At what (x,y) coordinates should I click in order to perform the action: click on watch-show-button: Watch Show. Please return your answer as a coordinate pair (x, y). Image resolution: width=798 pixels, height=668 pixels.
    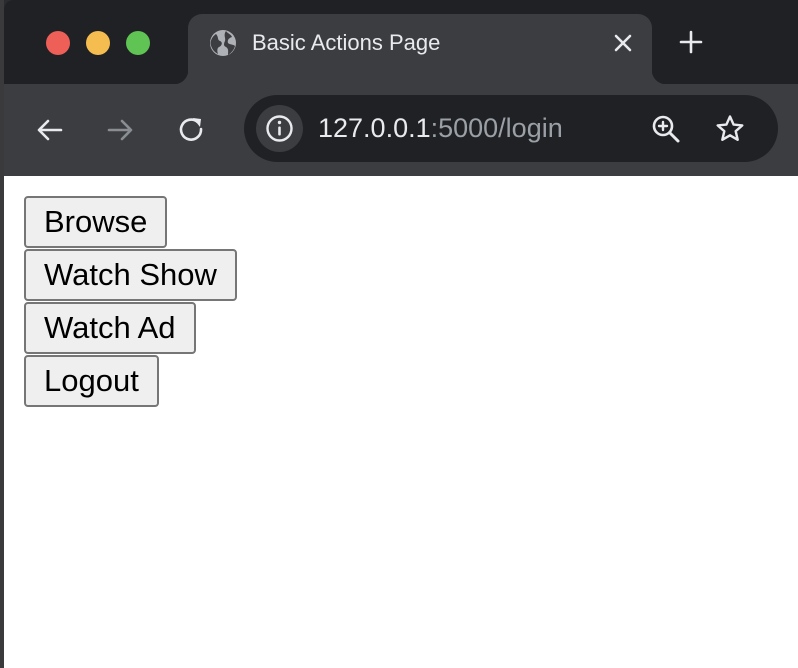
    Looking at the image, I should click on (130, 275).